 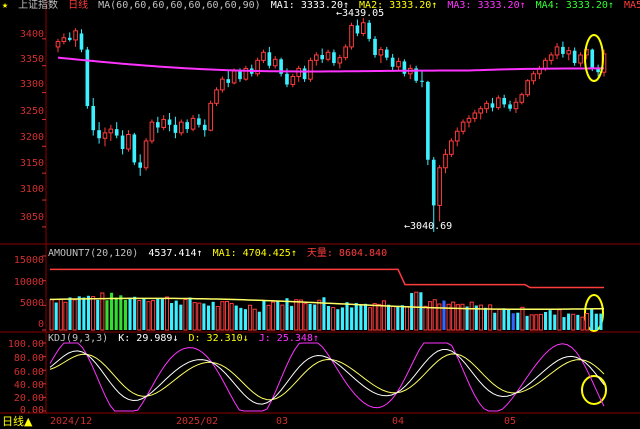 I want to click on amount-tick: 15000, so click(x=28, y=260).